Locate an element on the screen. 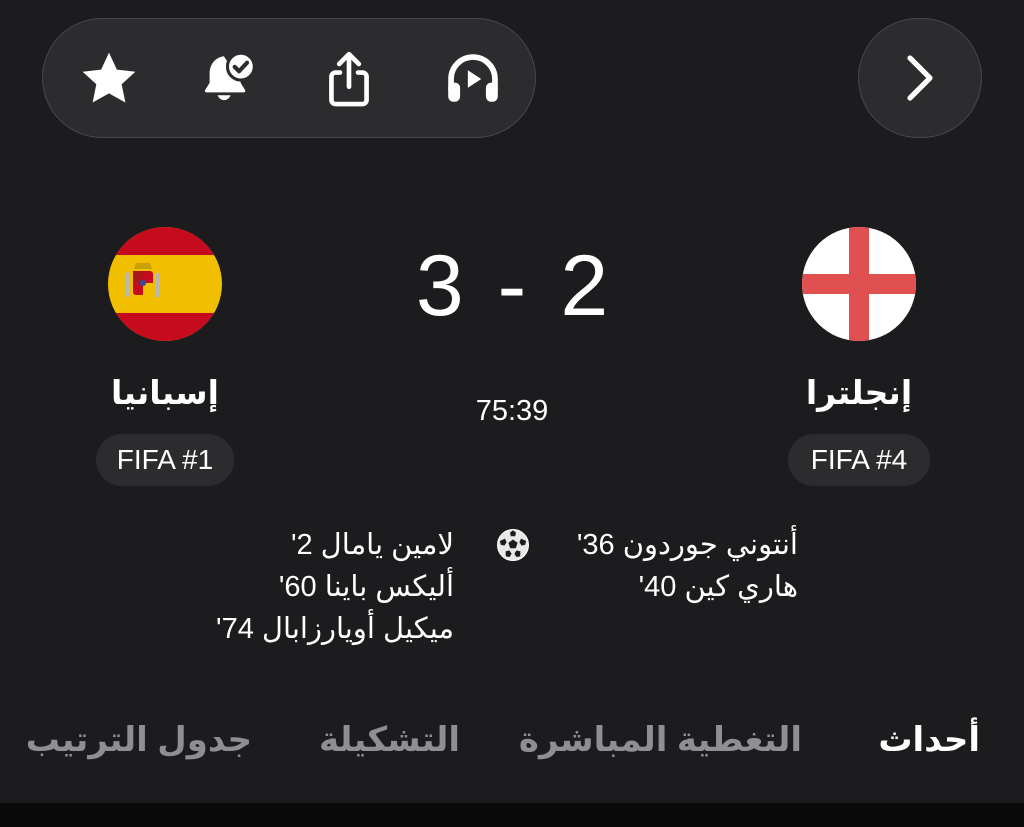  share-button is located at coordinates (349, 79).